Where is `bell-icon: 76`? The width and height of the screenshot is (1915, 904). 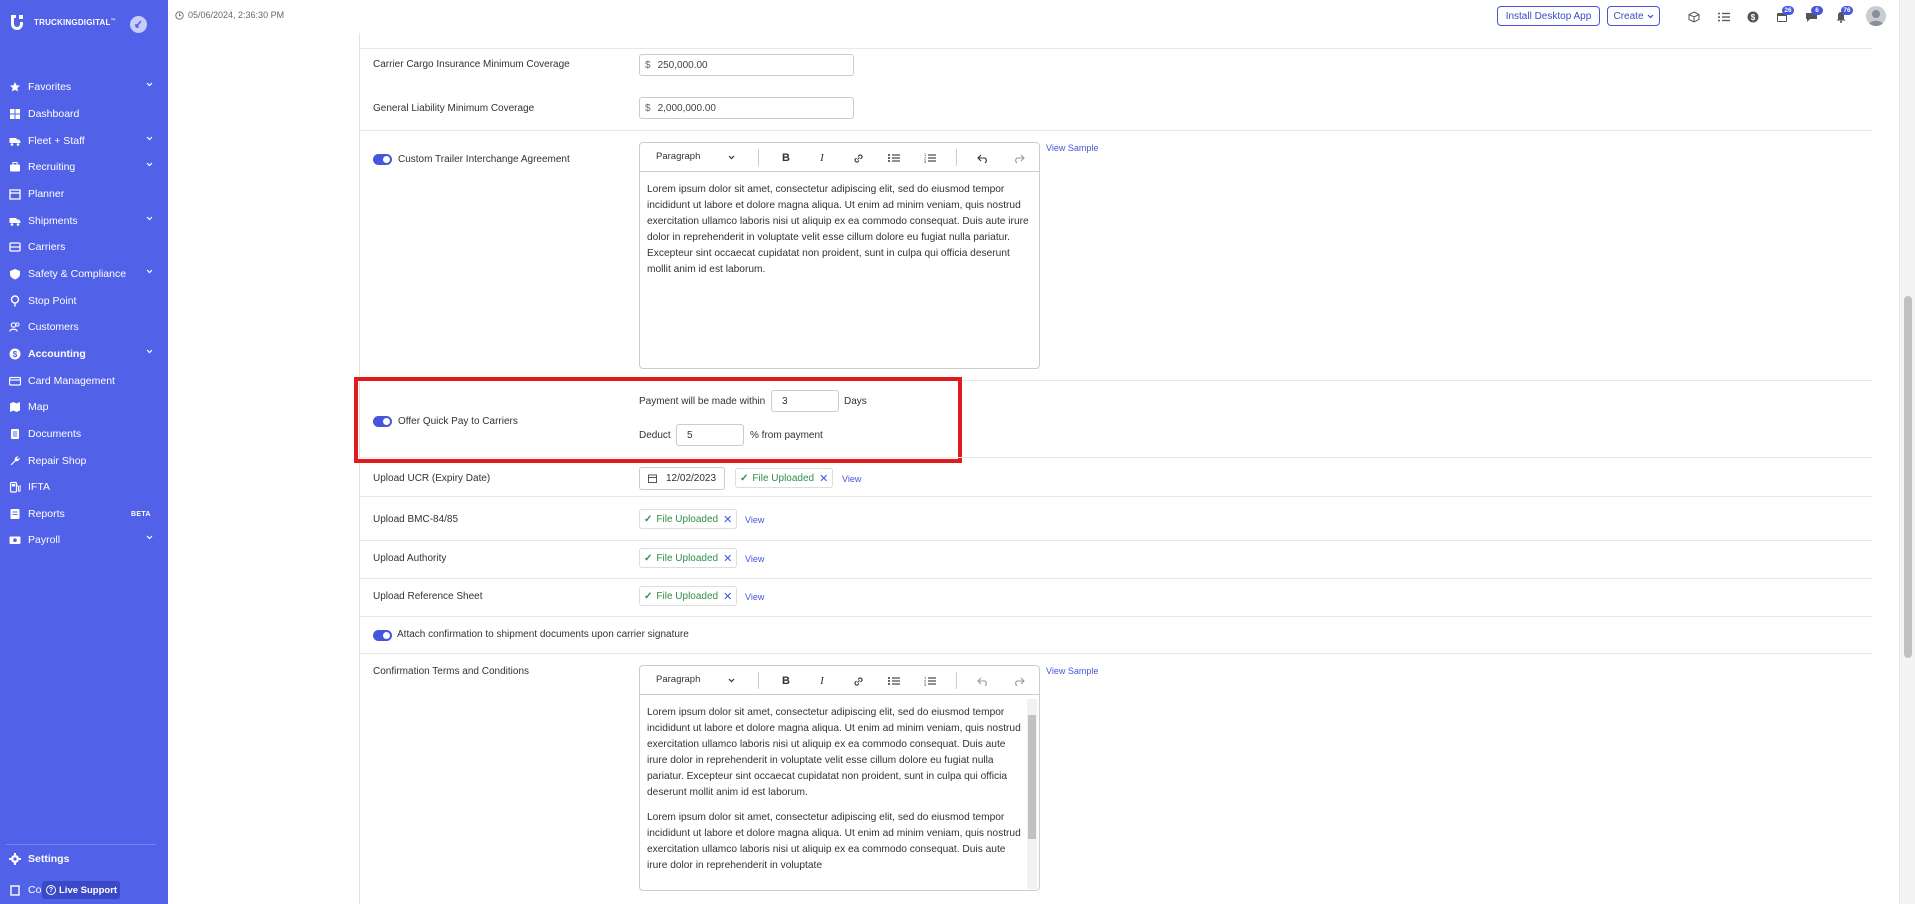 bell-icon: 76 is located at coordinates (1843, 15).